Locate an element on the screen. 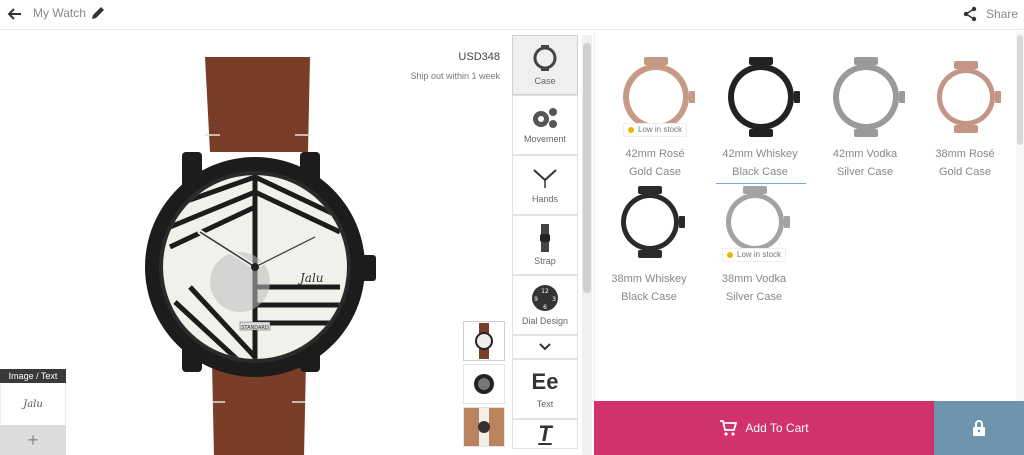 This screenshot has height=455, width=1024. case-option: 38mm Rosé Gold Case is located at coordinates (965, 113).